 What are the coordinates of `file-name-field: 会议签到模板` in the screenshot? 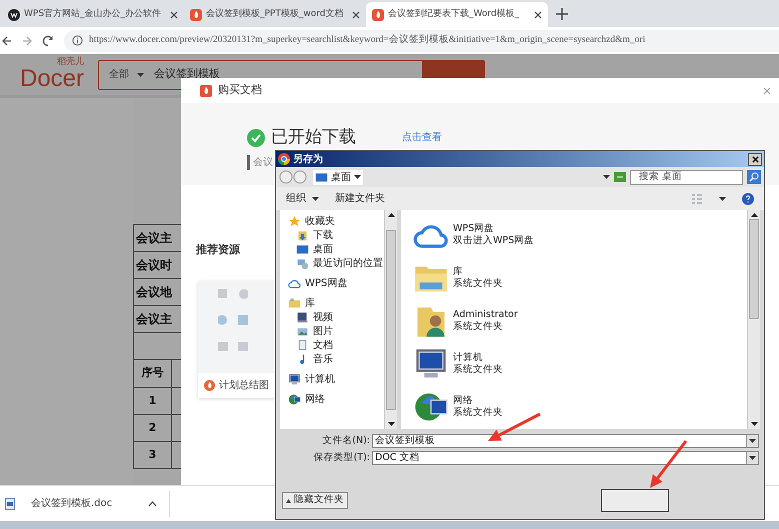 It's located at (565, 441).